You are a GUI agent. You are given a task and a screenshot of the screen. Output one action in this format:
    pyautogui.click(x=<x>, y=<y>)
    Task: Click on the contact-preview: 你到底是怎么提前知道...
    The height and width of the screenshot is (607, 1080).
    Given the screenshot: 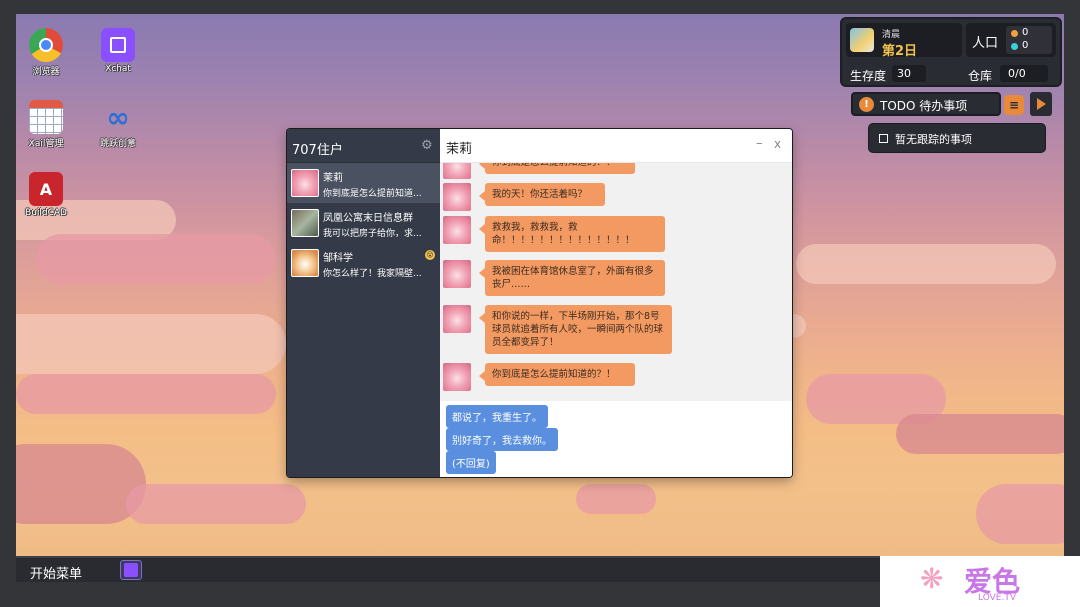 What is the action you would take?
    pyautogui.click(x=372, y=194)
    